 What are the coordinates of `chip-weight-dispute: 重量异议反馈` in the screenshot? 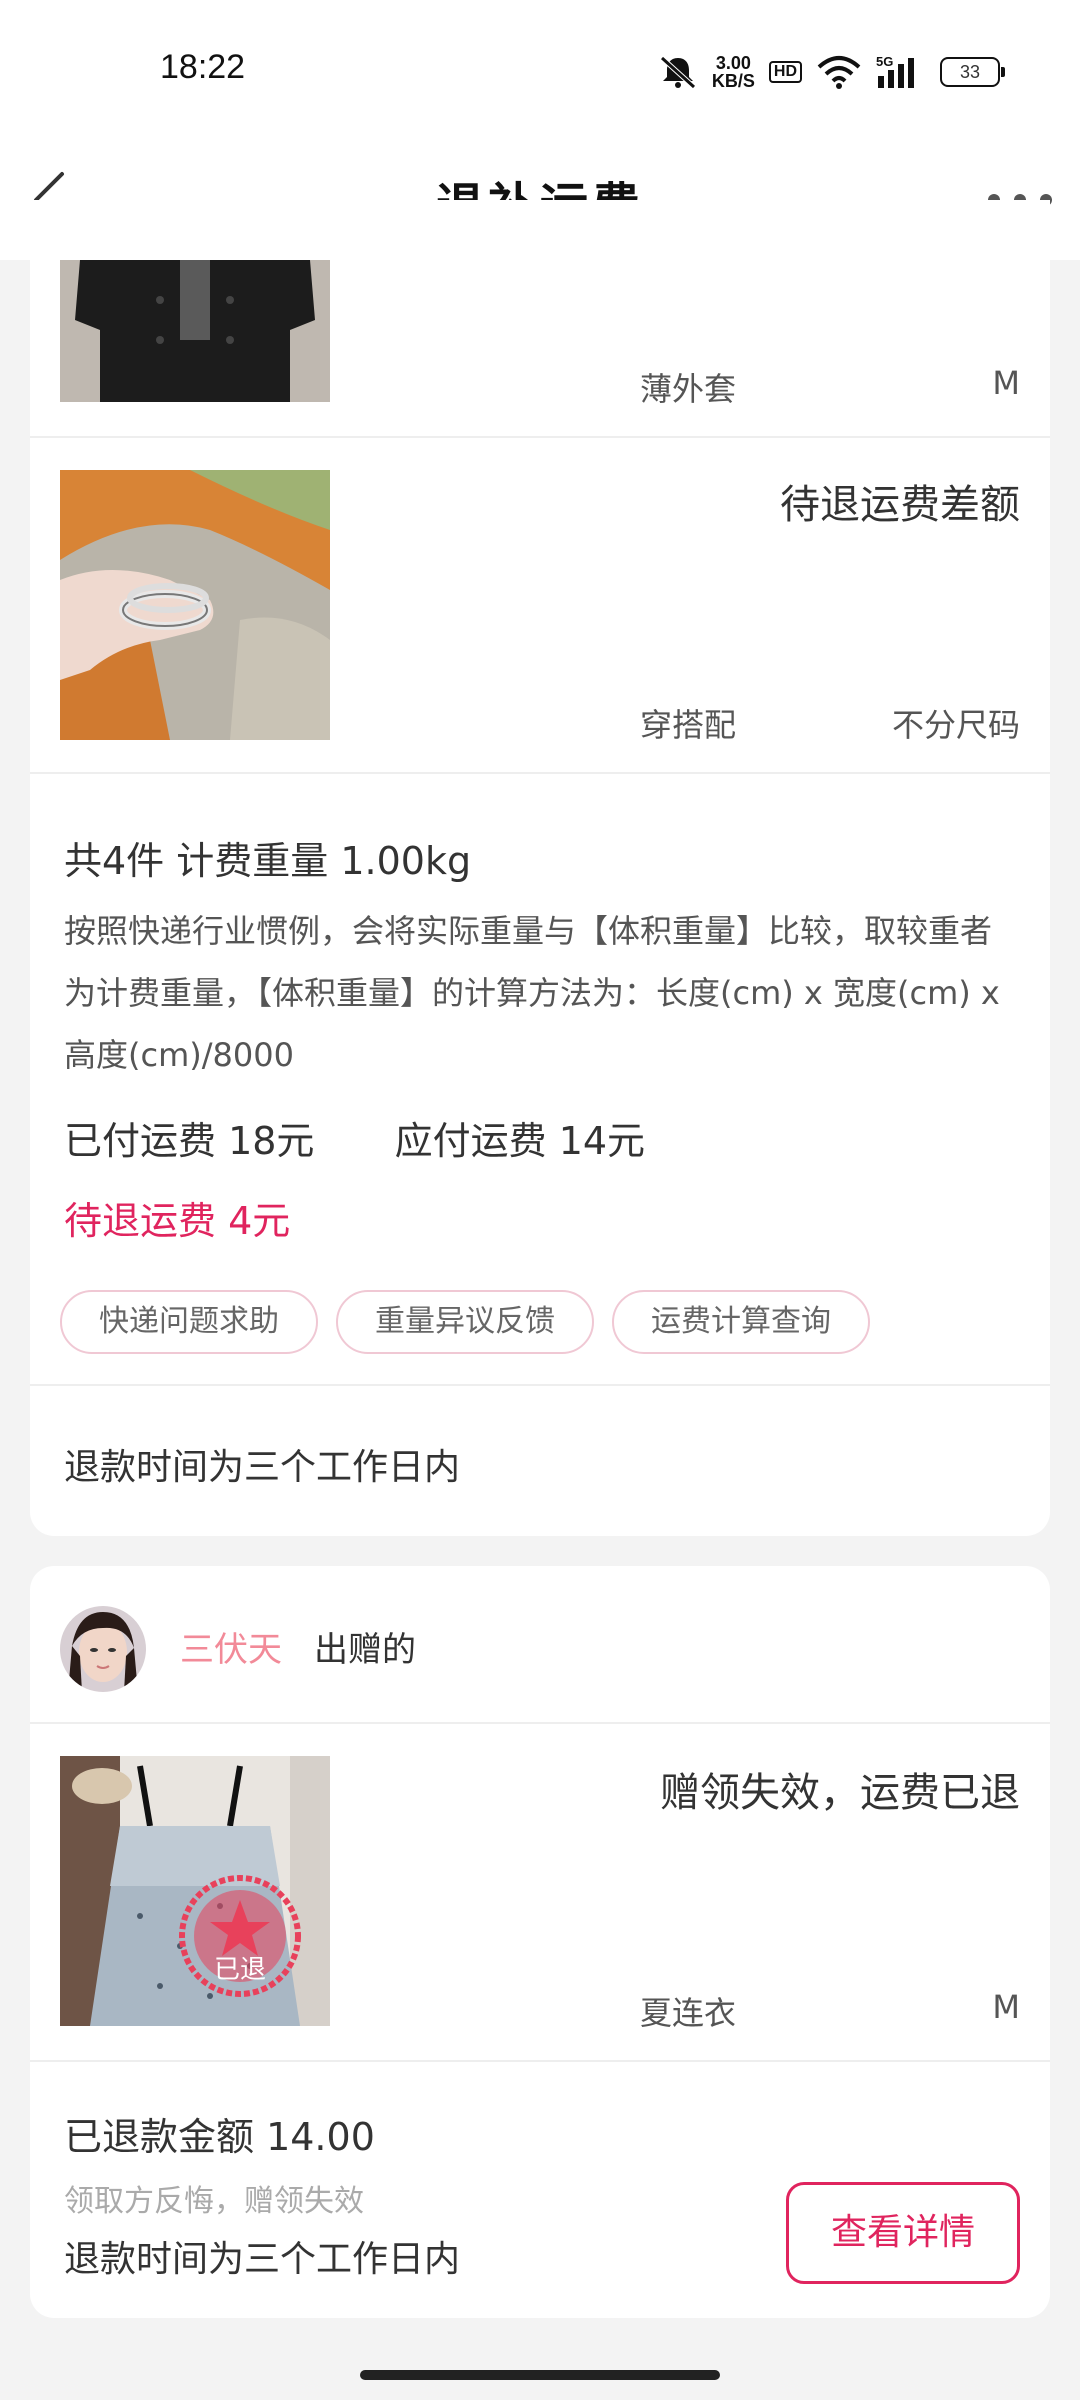 It's located at (465, 1322).